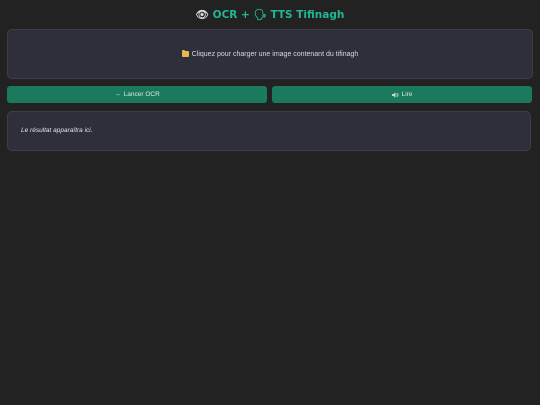  Describe the element at coordinates (407, 94) in the screenshot. I see `read-label: Lire` at that location.